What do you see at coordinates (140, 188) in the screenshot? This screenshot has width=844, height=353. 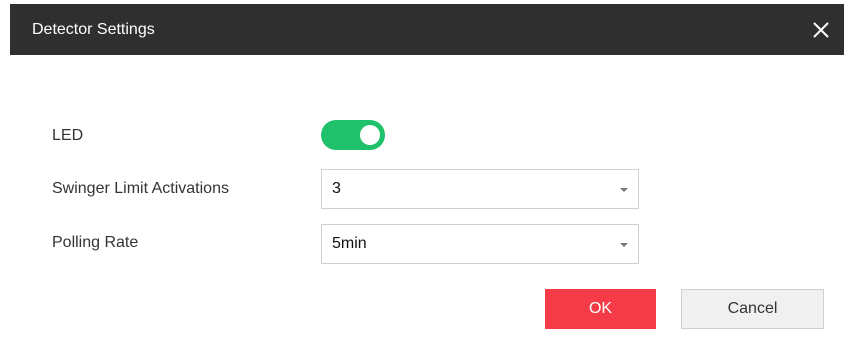 I see `swinger-limit-label: Swinger Limit Activations` at bounding box center [140, 188].